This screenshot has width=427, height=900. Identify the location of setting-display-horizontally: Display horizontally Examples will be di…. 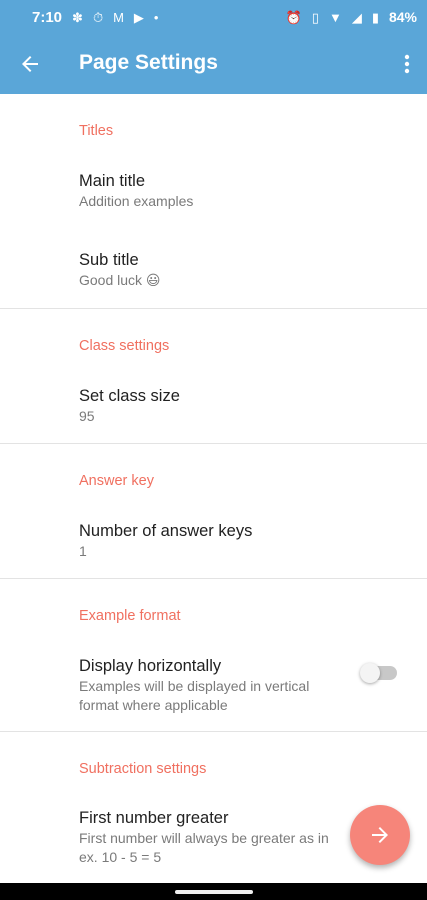
(213, 685).